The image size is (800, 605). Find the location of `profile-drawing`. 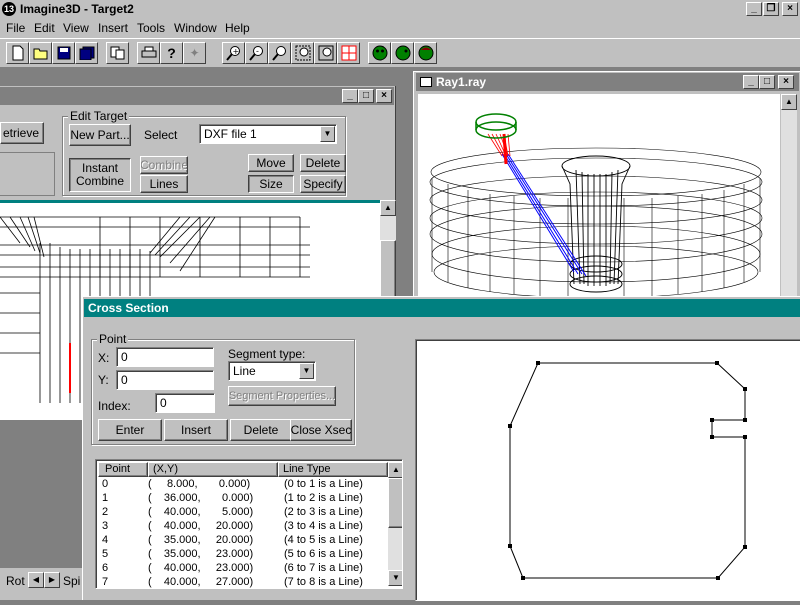

profile-drawing is located at coordinates (627, 470).